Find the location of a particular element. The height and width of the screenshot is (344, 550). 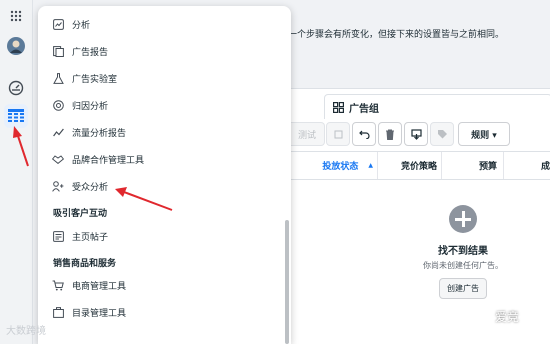

watermark-text: 大数跨境 is located at coordinates (26, 331).